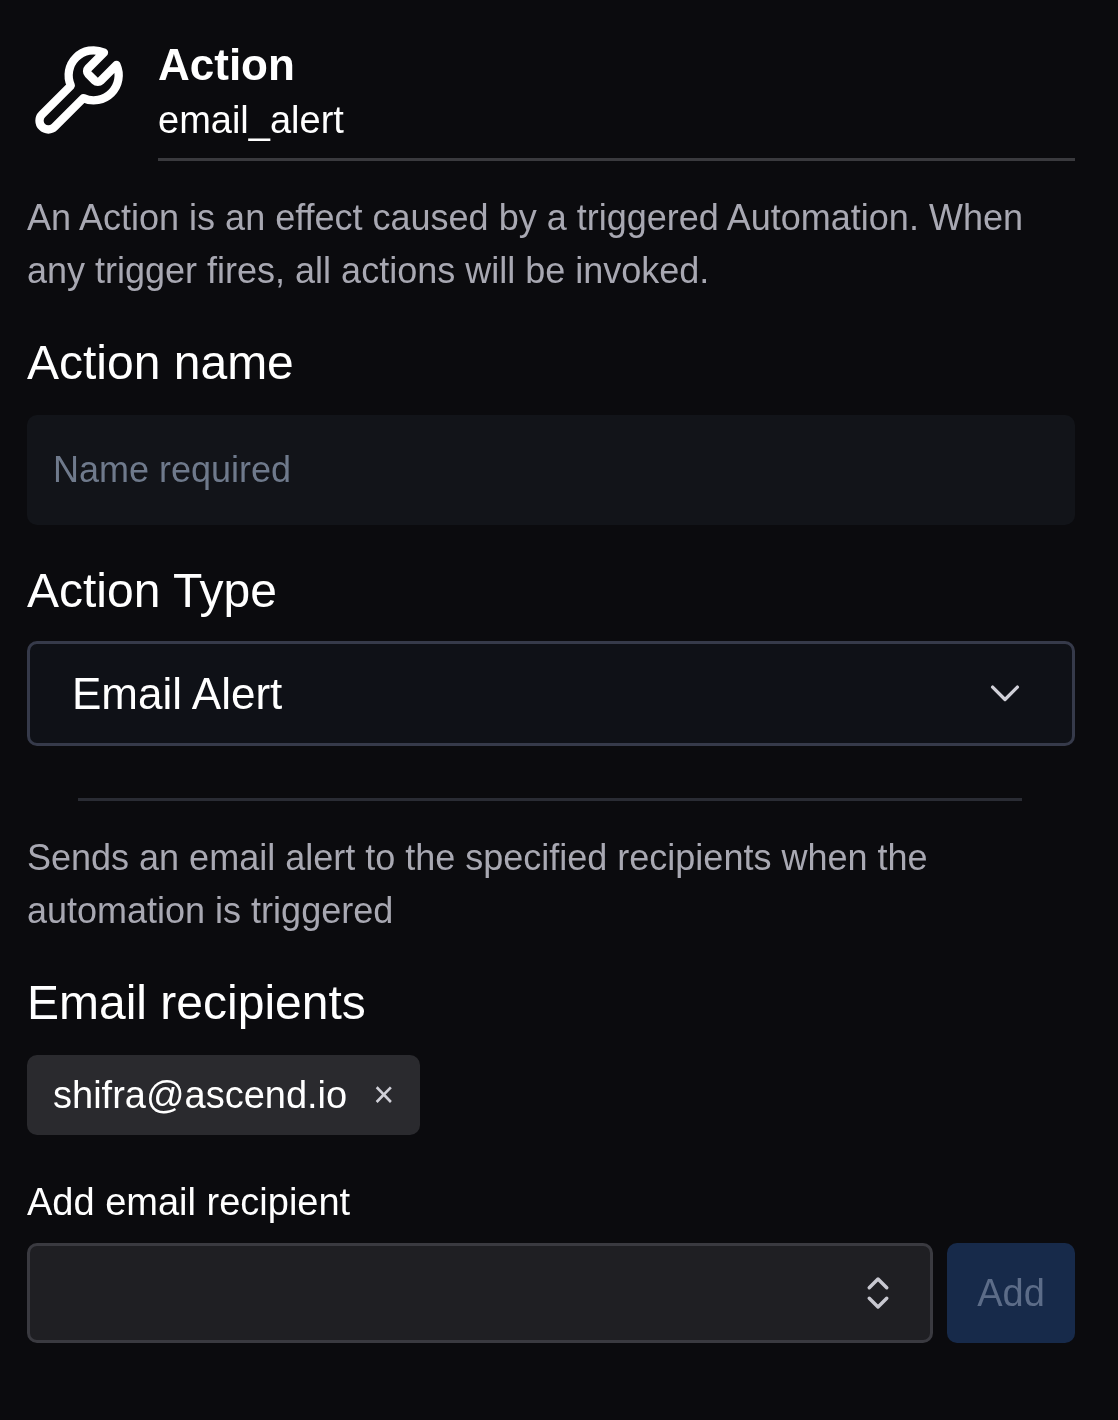 The width and height of the screenshot is (1118, 1420). Describe the element at coordinates (525, 244) in the screenshot. I see `description-text: An Action is an effect caused by a triggered Automation. When any trigger fires, all actions will be invoked.` at that location.